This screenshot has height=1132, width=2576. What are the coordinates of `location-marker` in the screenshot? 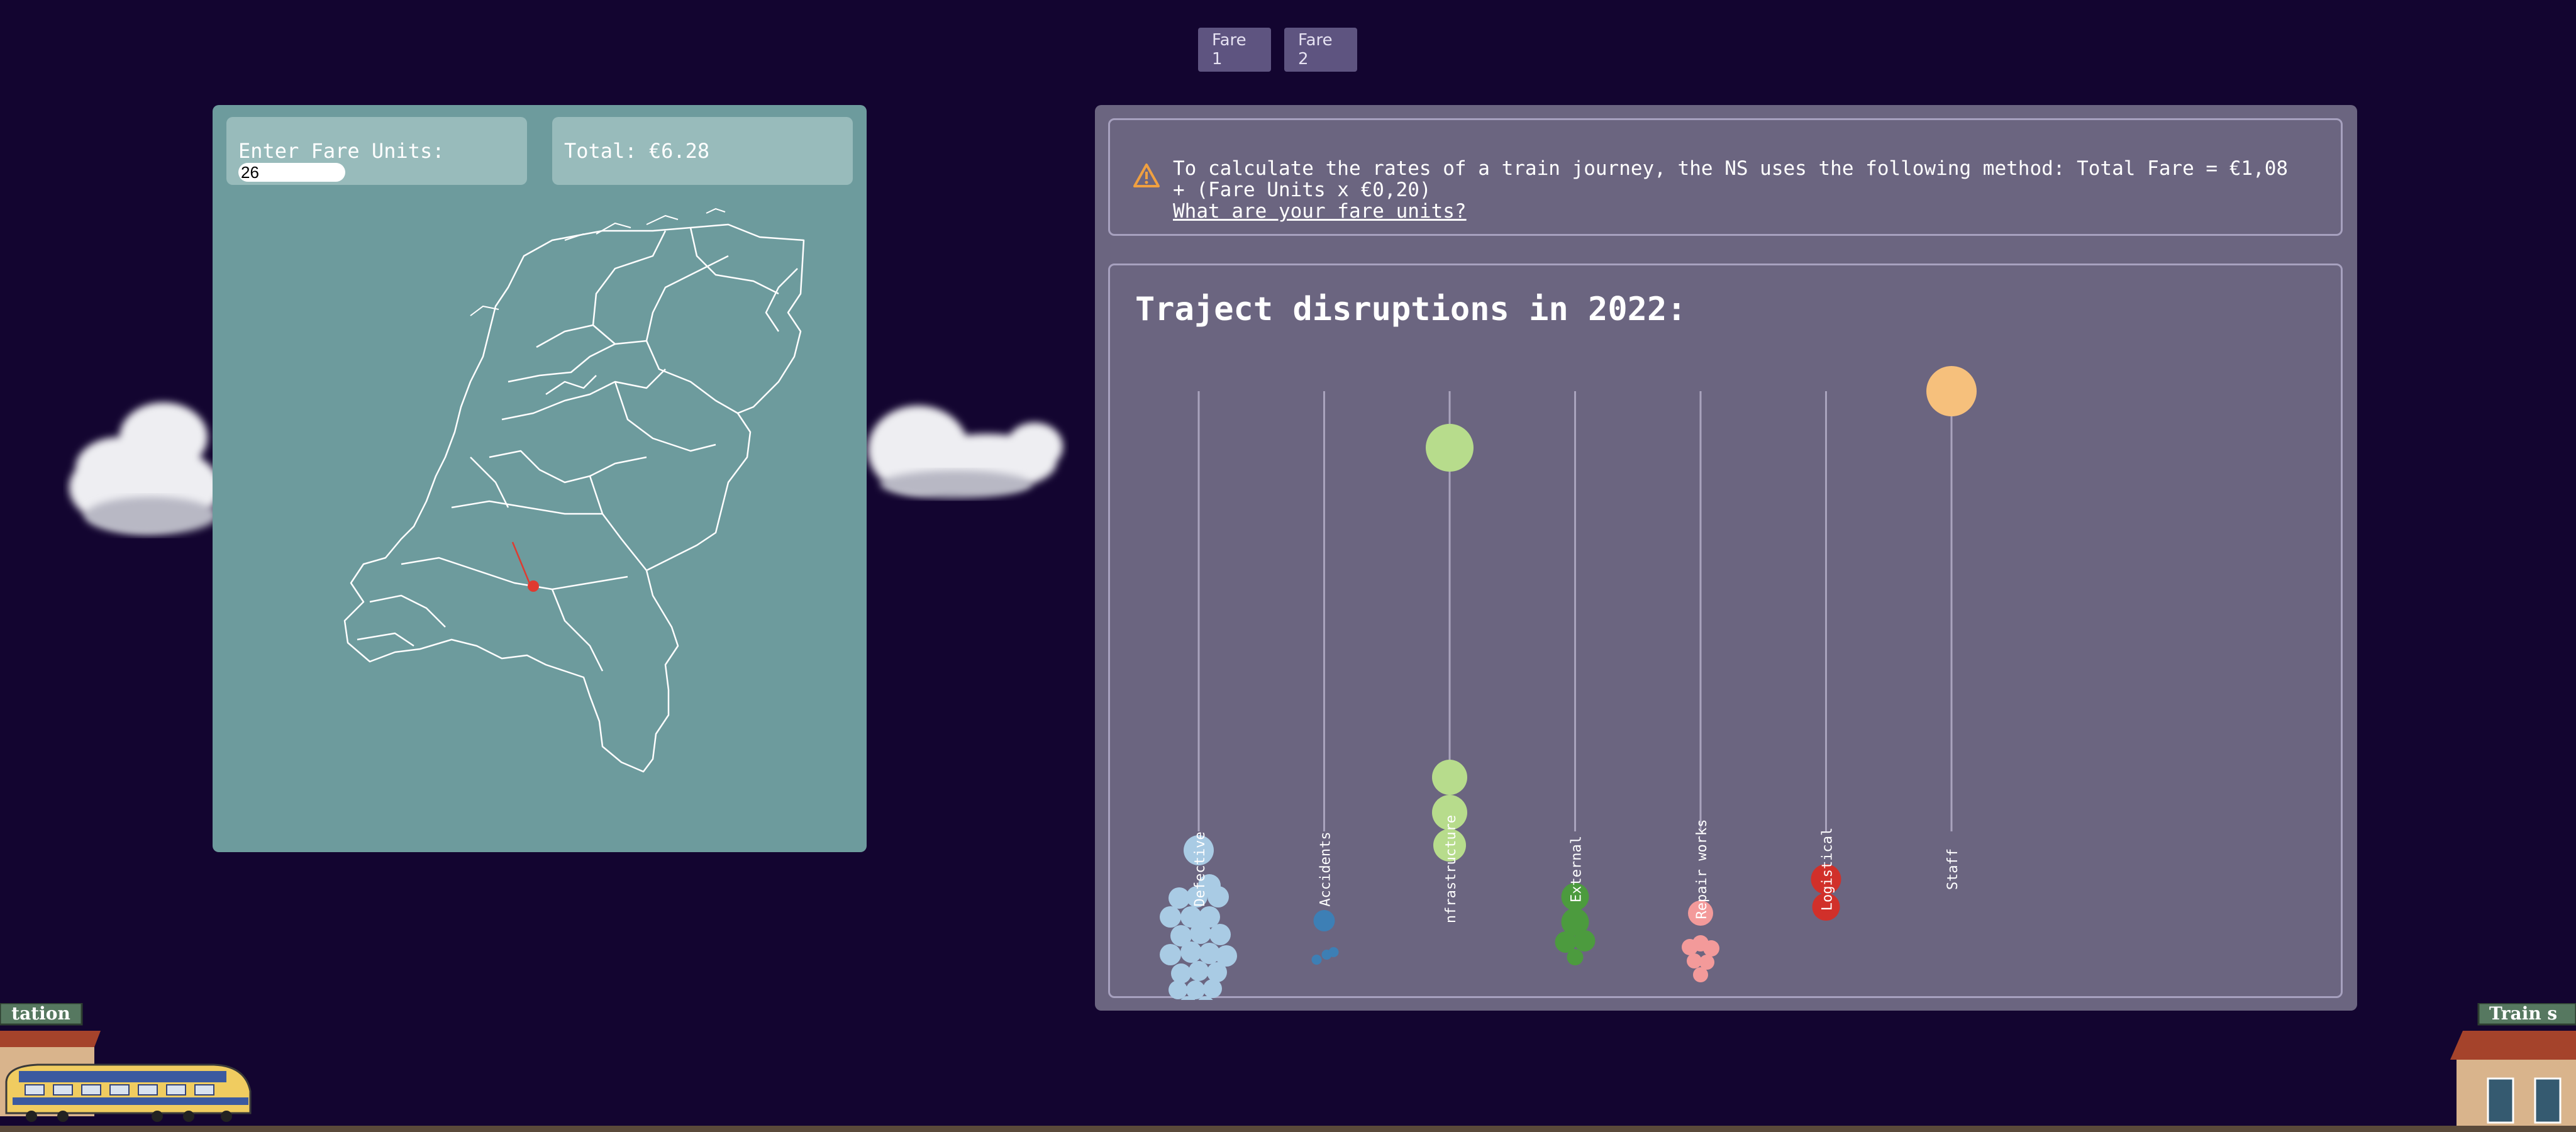 It's located at (533, 586).